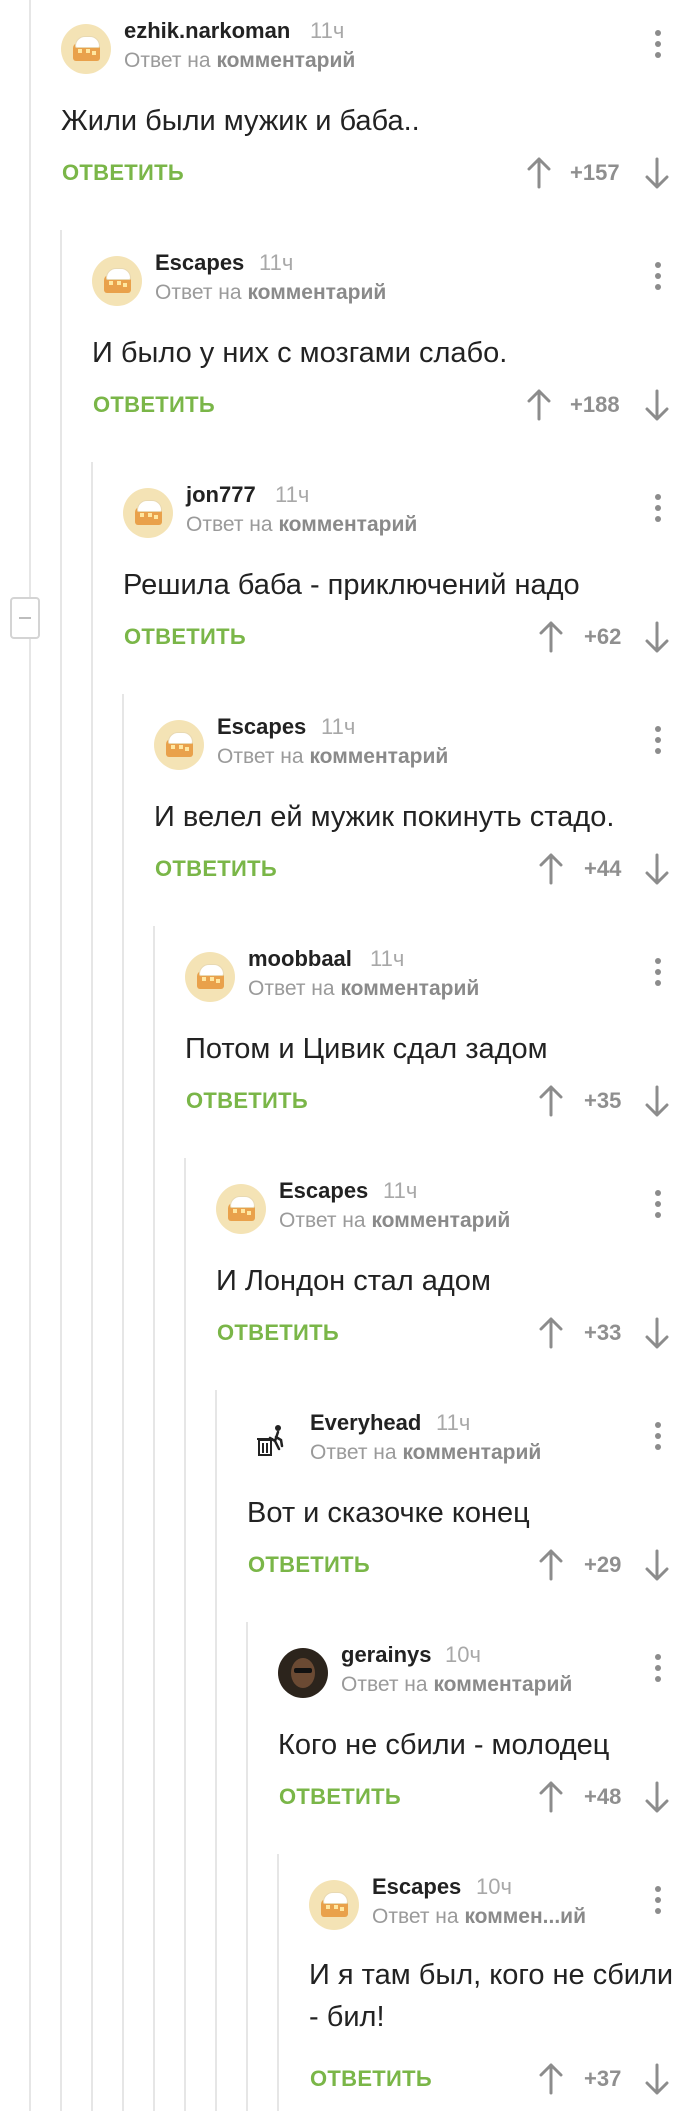  I want to click on comment-text: Потом и Цивик сдал задом, so click(366, 1049).